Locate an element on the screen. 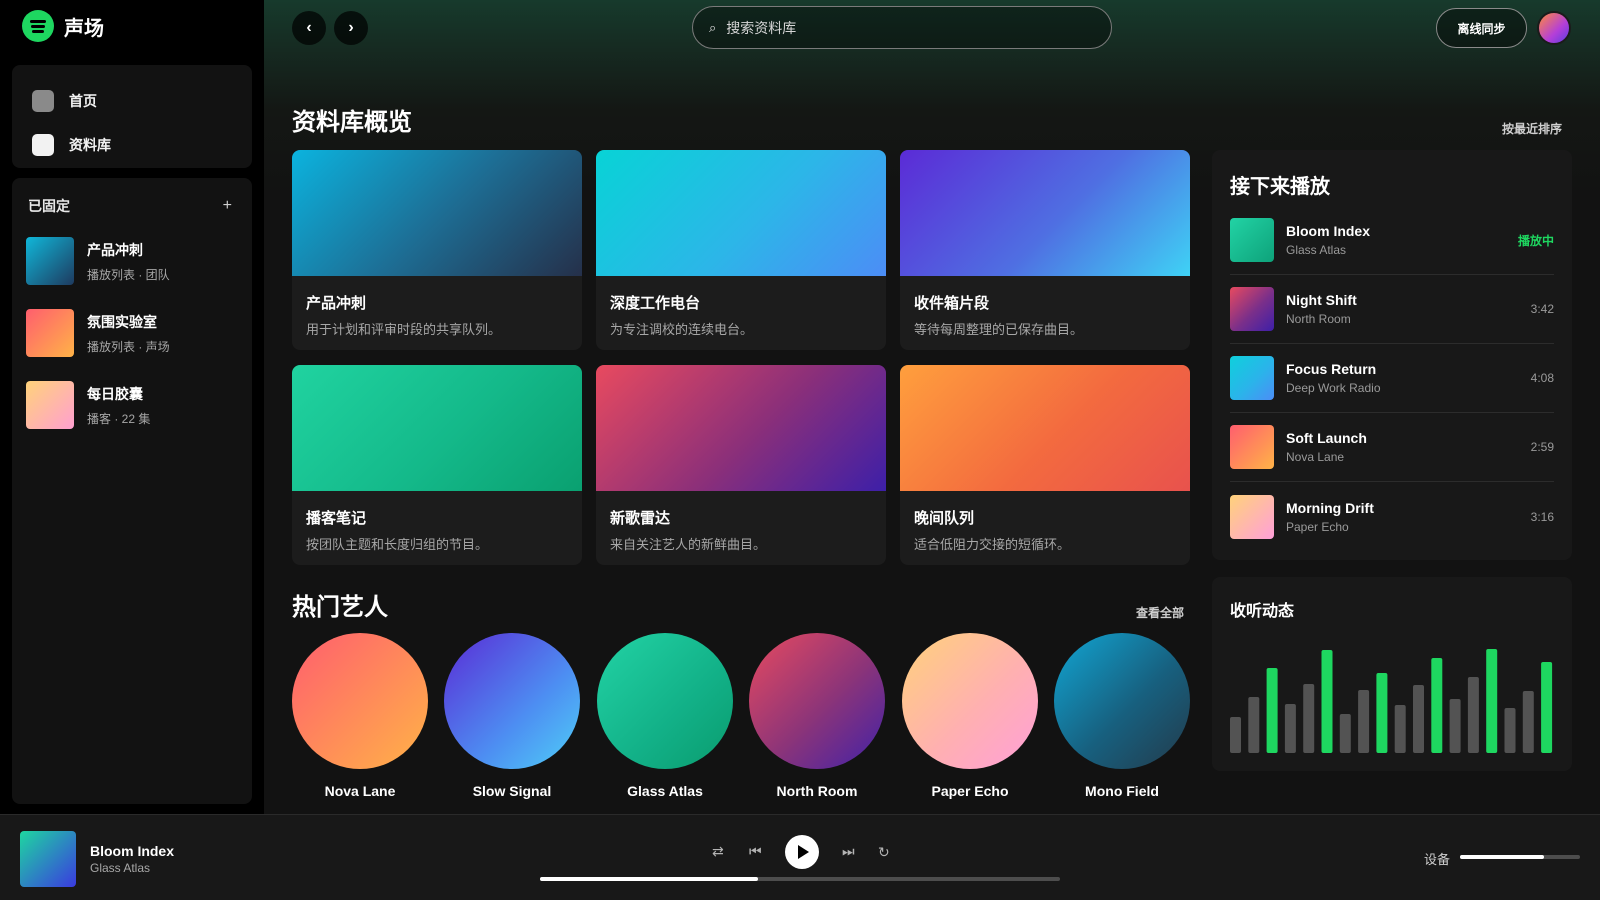 The width and height of the screenshot is (1600, 900). pinned-item-sub: 播放列表 · 声场 is located at coordinates (128, 346).